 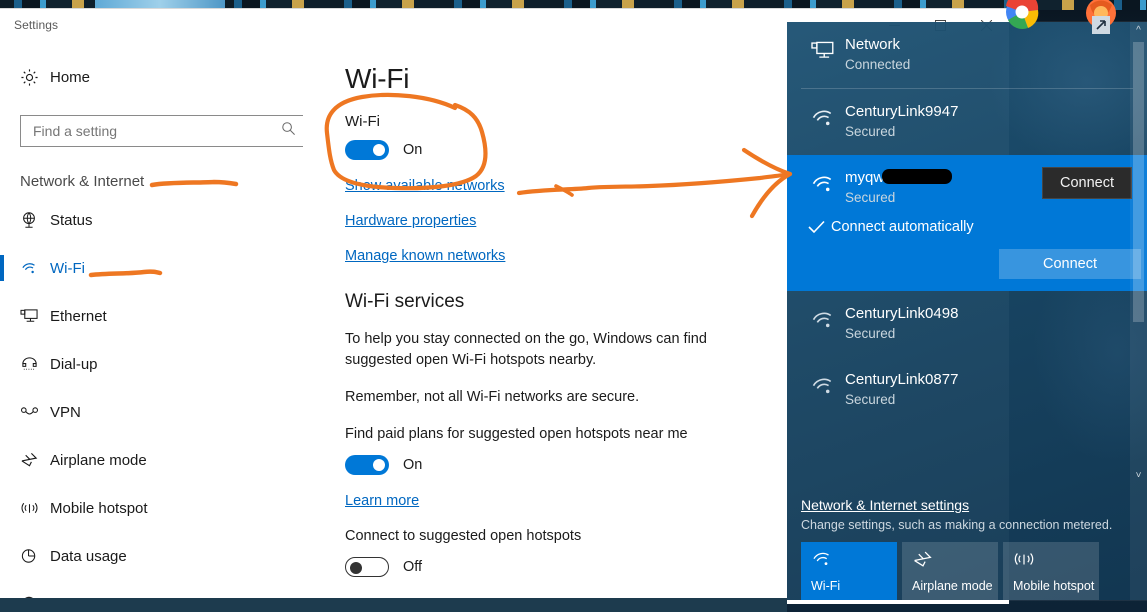 I want to click on sidebar-item-vpn: VPN, so click(x=151, y=412).